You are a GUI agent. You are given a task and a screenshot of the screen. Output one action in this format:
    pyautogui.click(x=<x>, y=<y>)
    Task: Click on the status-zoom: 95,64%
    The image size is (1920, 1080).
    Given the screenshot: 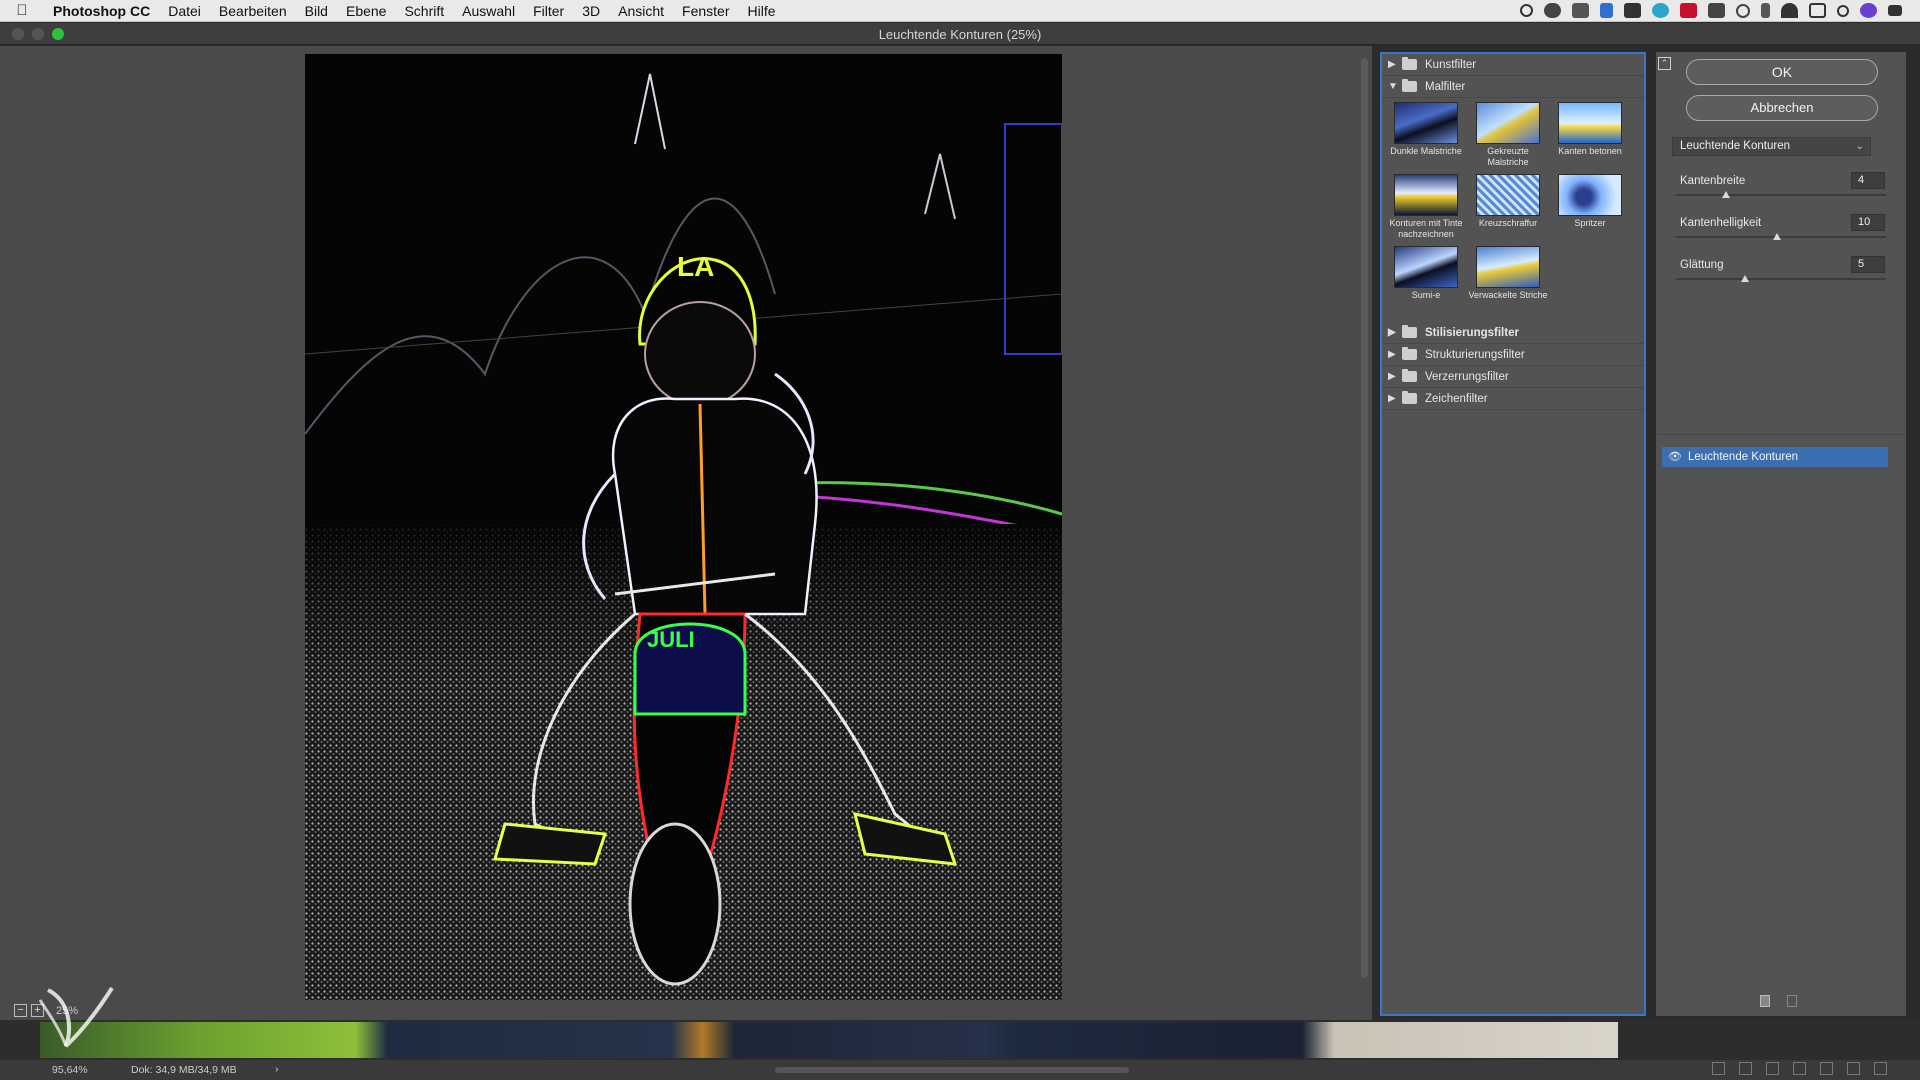 What is the action you would take?
    pyautogui.click(x=70, y=1070)
    